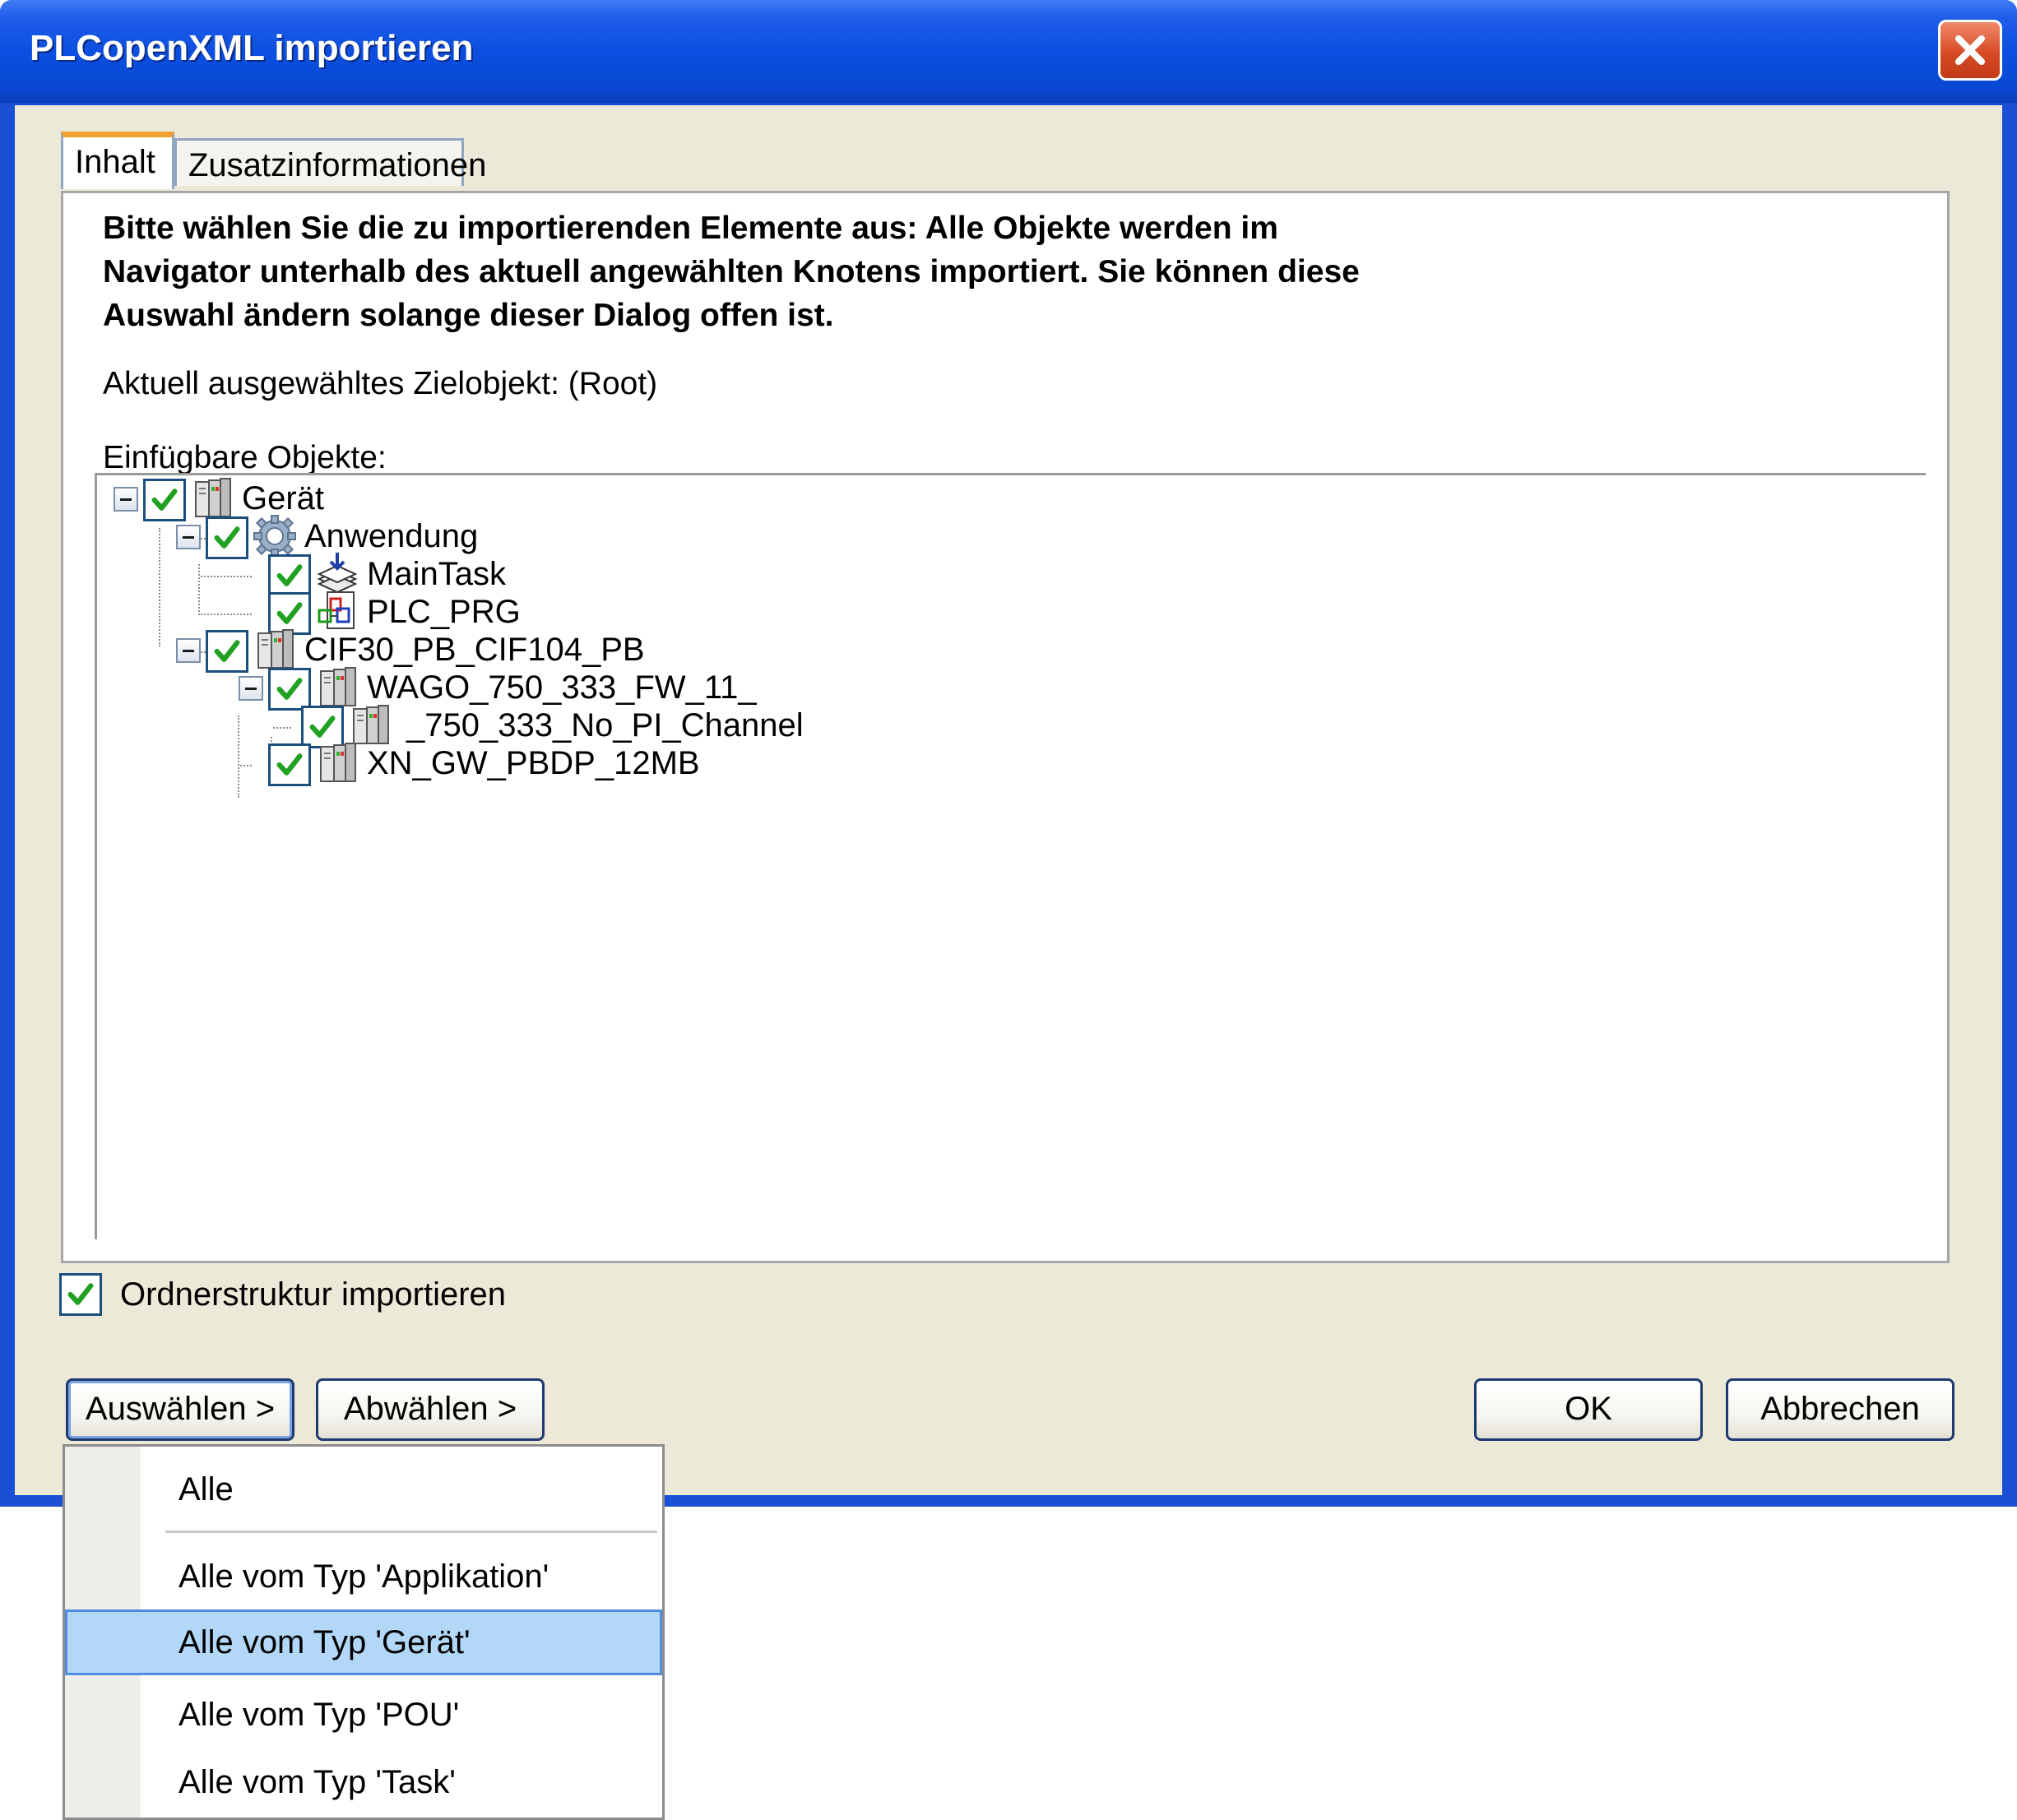 This screenshot has height=1820, width=2017. What do you see at coordinates (1588, 1409) in the screenshot?
I see `ok-button: OK` at bounding box center [1588, 1409].